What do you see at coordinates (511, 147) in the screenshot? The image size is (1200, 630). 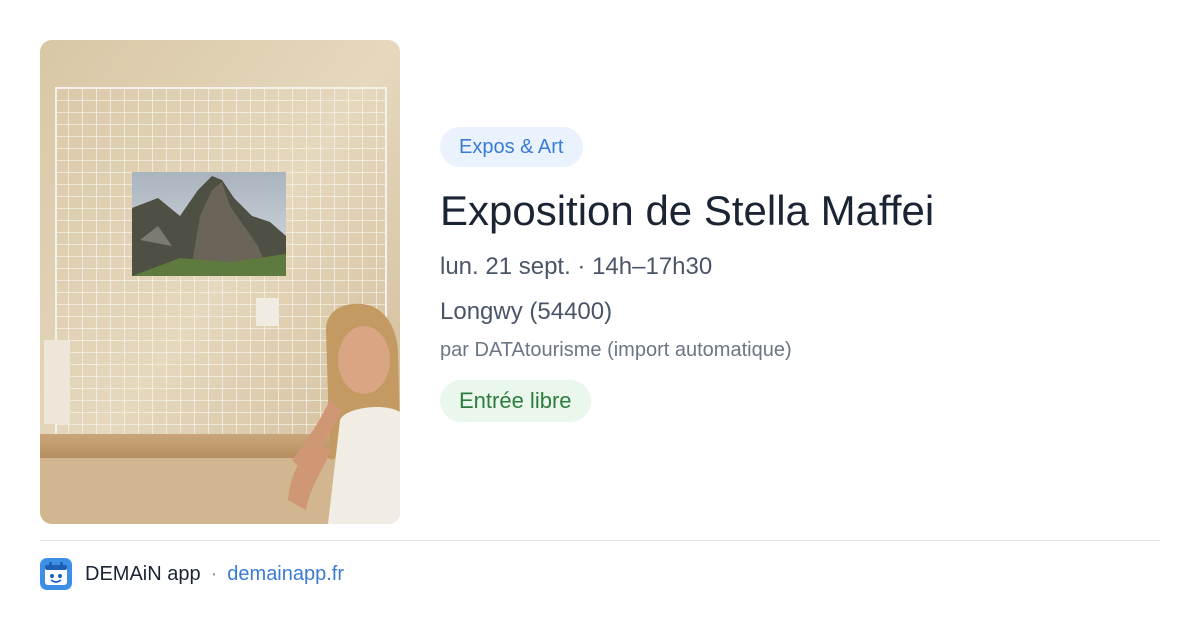 I see `category-badge: Expos & Art` at bounding box center [511, 147].